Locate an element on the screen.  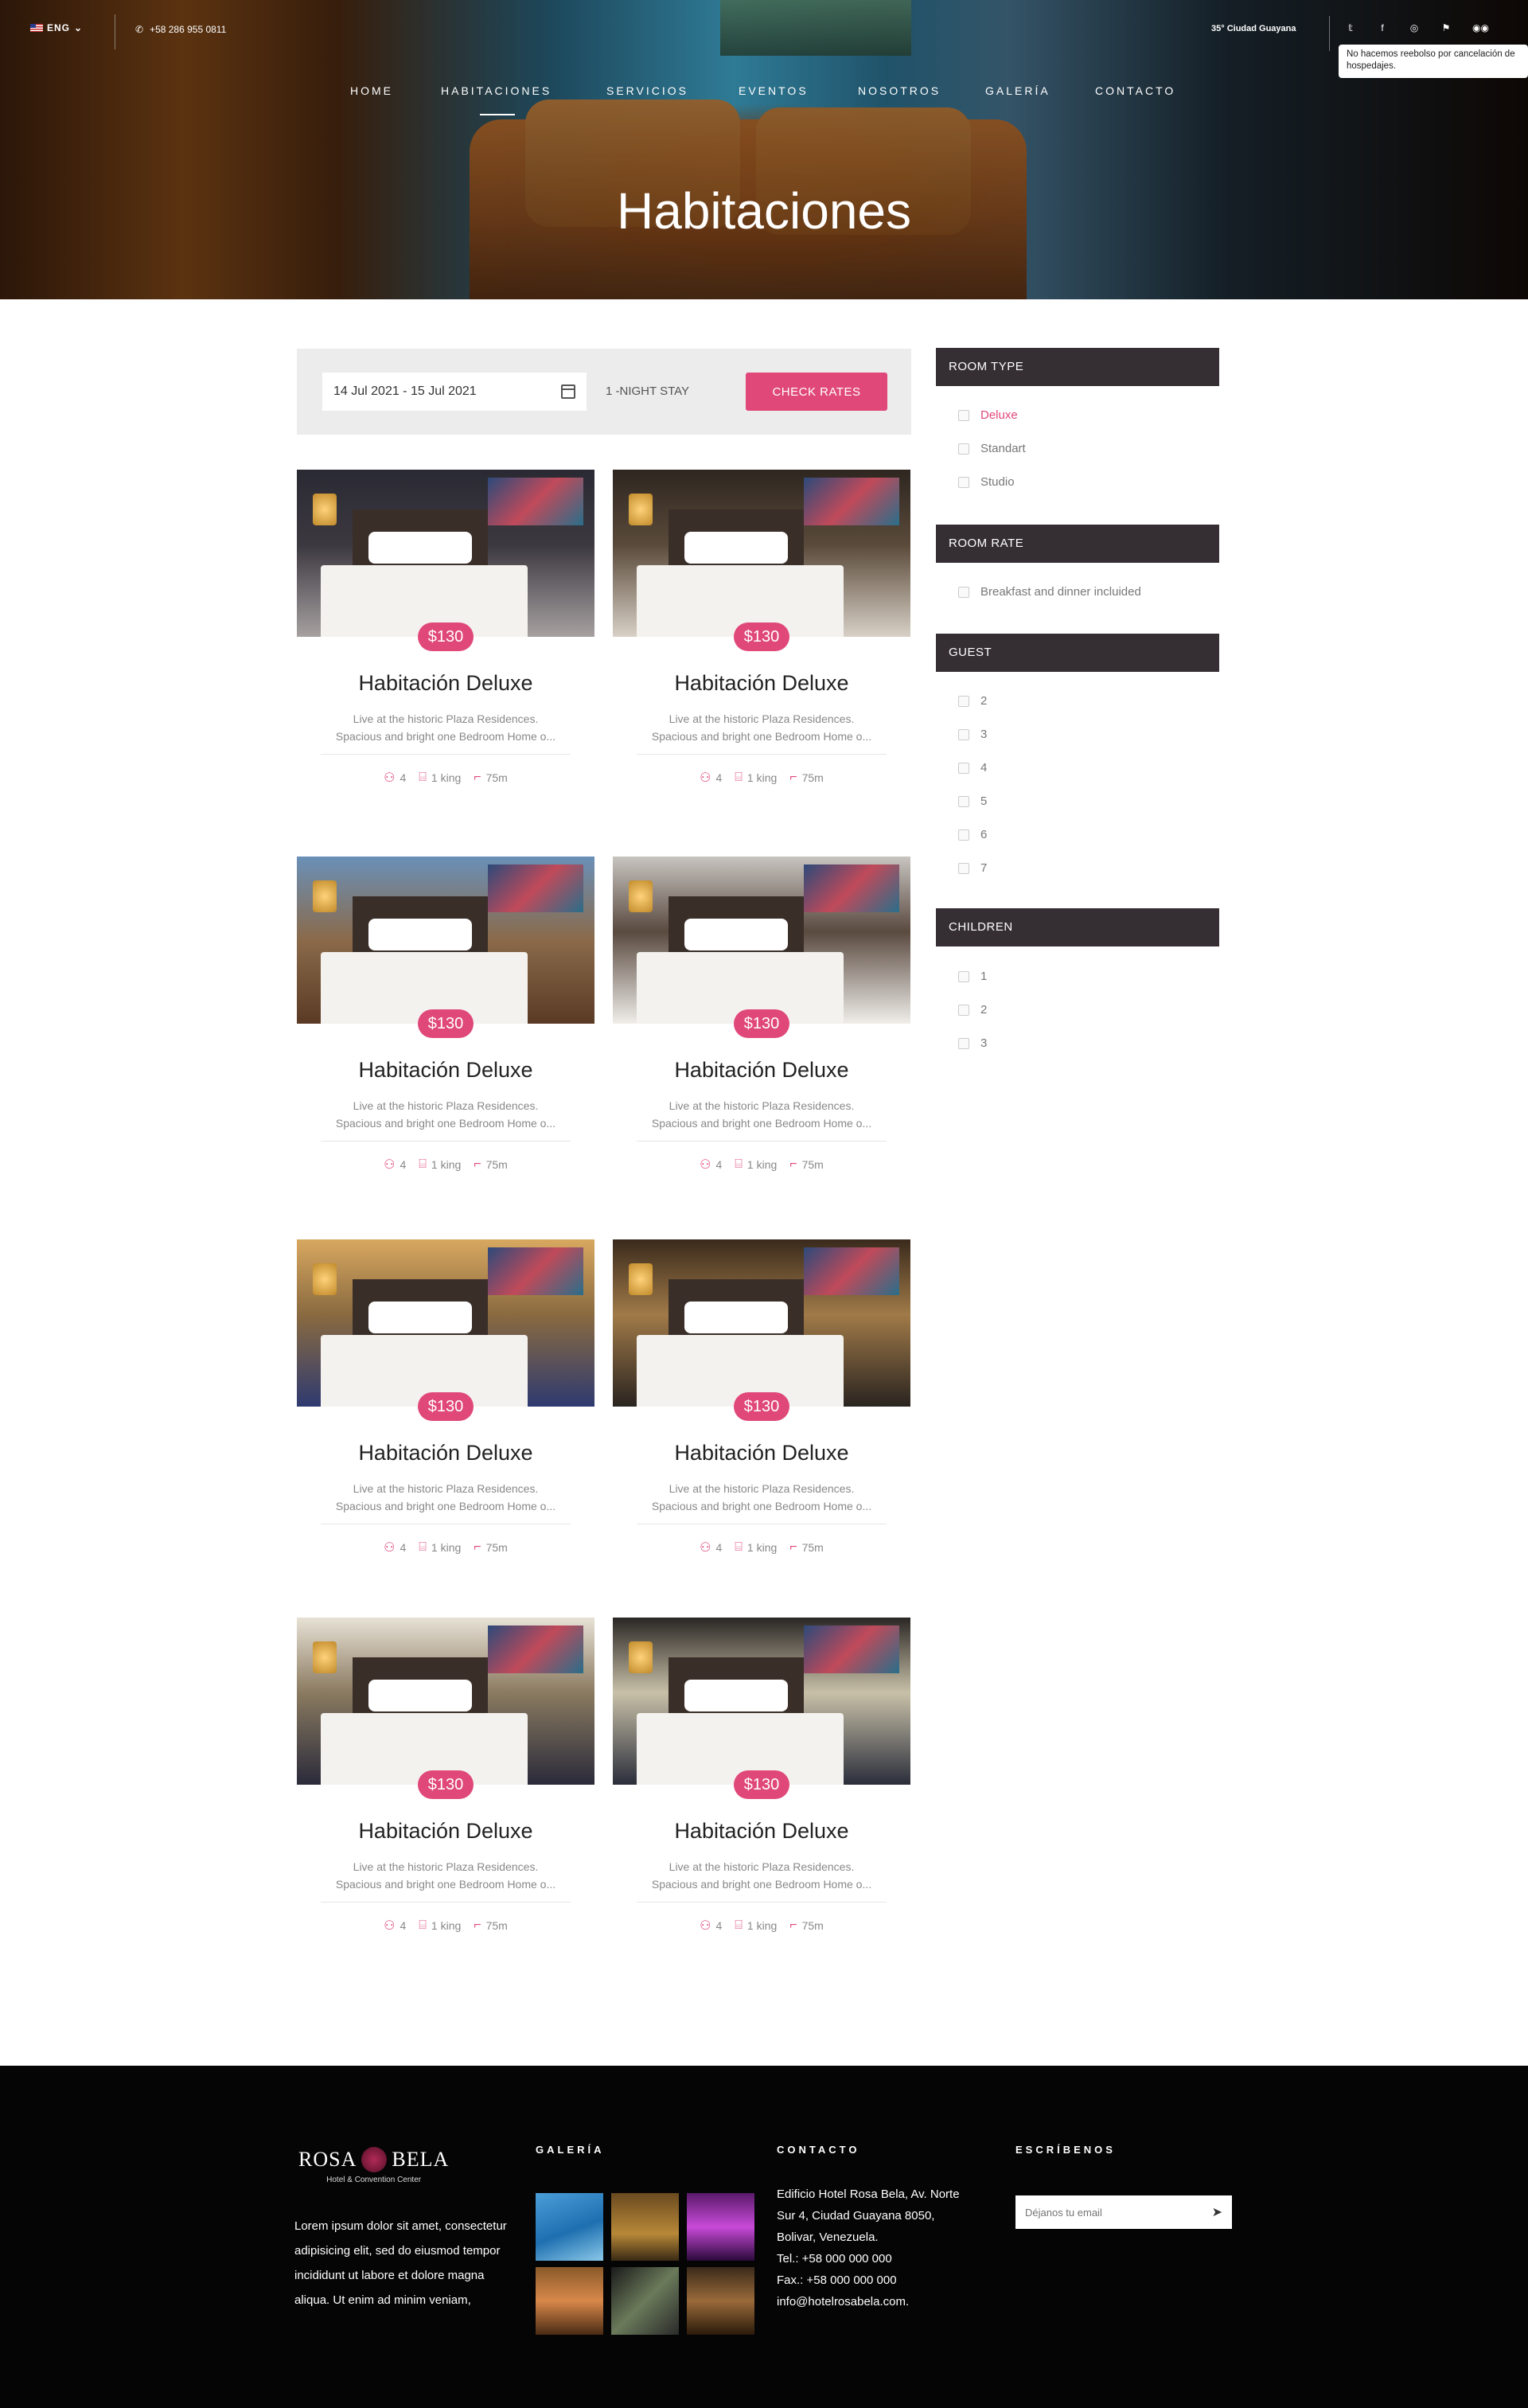
nav-servicios: SERVICIOS is located at coordinates (647, 90).